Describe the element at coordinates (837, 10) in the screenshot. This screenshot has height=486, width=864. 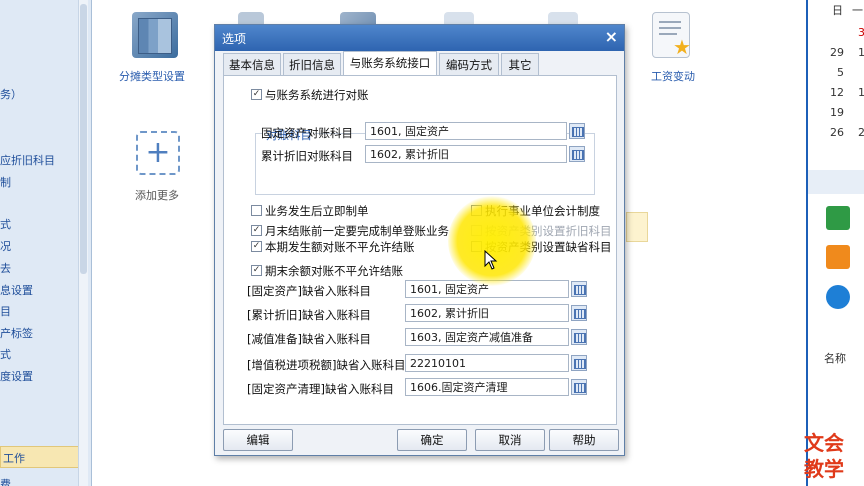
I see `calendar-header: 日` at that location.